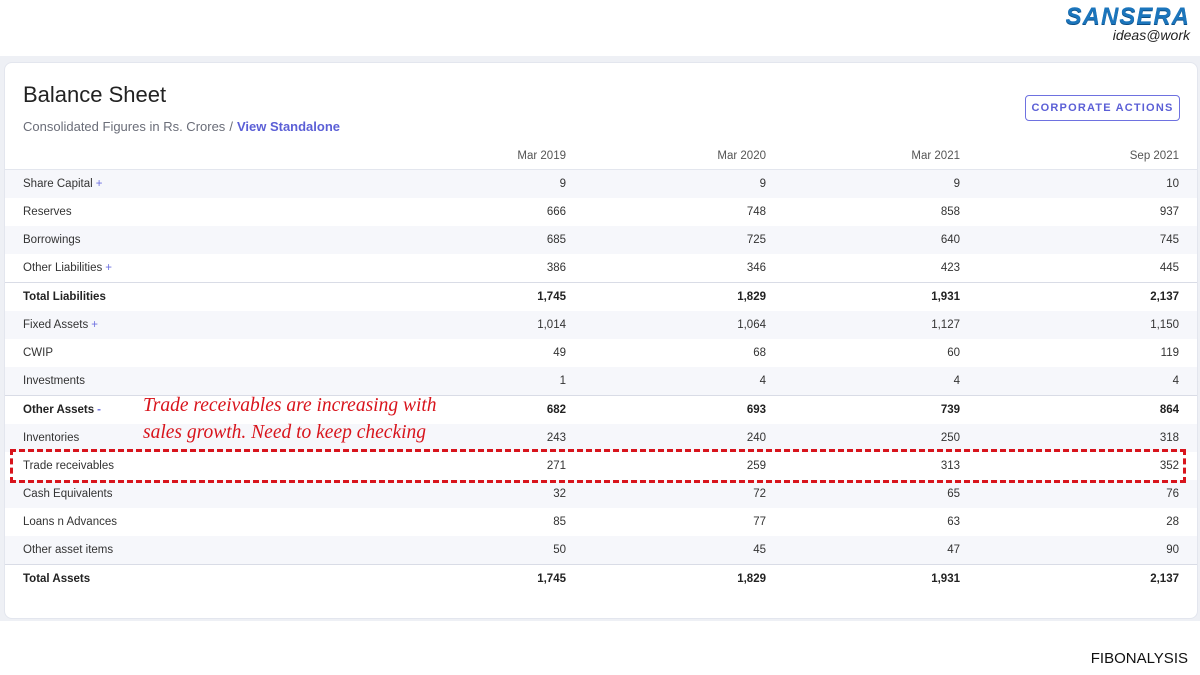 This screenshot has width=1200, height=675. I want to click on cell: 76, so click(1078, 494).